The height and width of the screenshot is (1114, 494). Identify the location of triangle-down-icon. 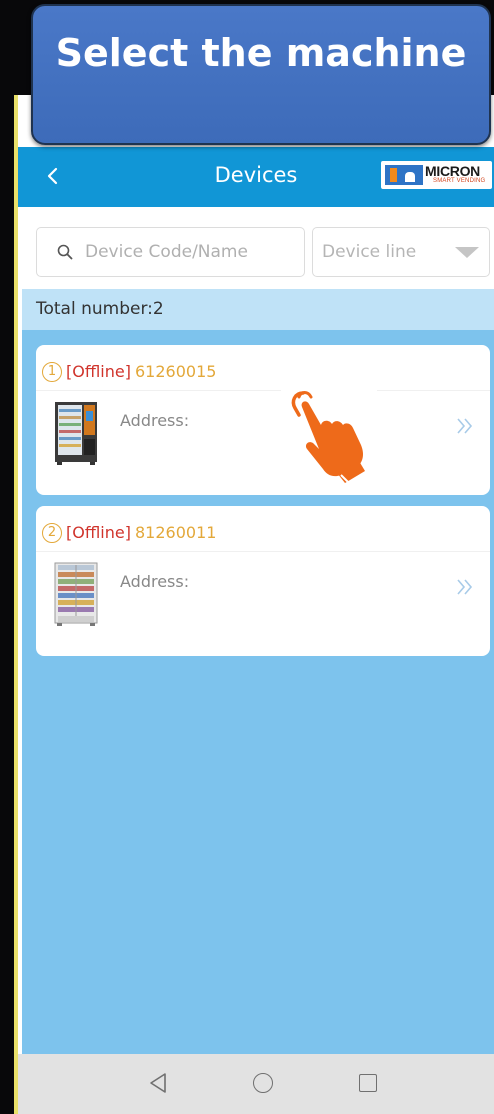
(467, 252).